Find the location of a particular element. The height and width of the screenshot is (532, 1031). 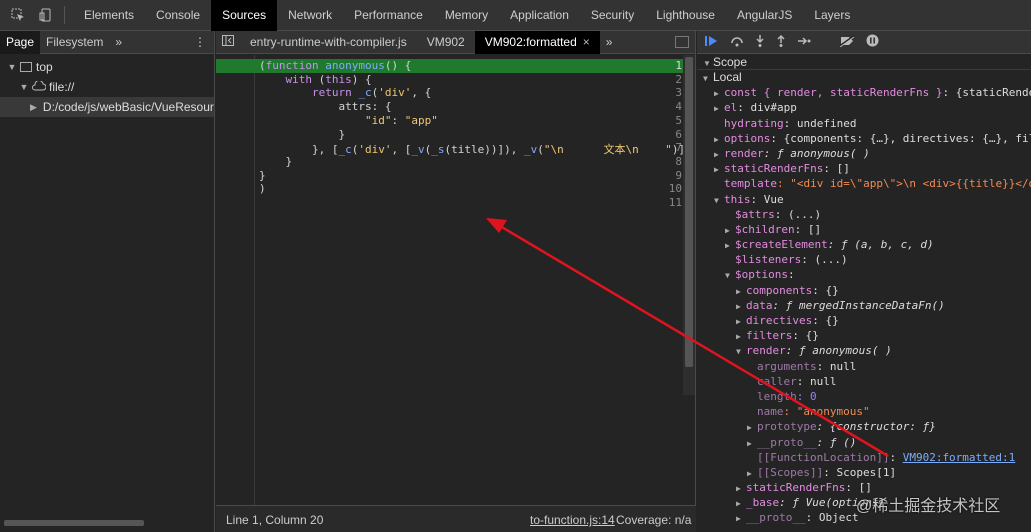

toggle-debugger-icon is located at coordinates (682, 42).